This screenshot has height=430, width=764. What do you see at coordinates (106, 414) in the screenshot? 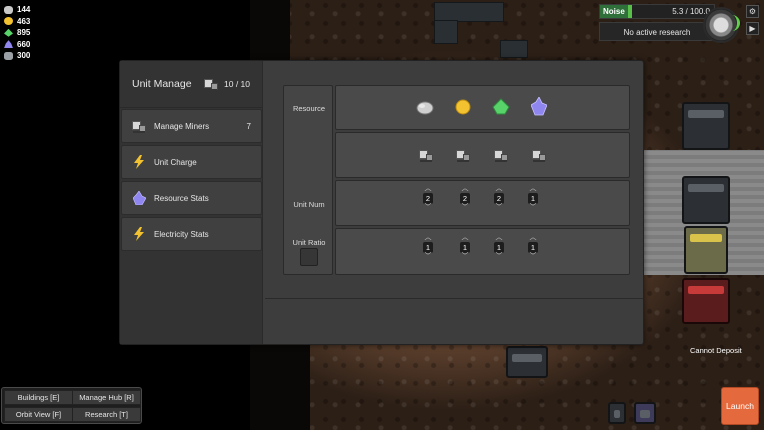
I see `research-button: Research [T]` at bounding box center [106, 414].